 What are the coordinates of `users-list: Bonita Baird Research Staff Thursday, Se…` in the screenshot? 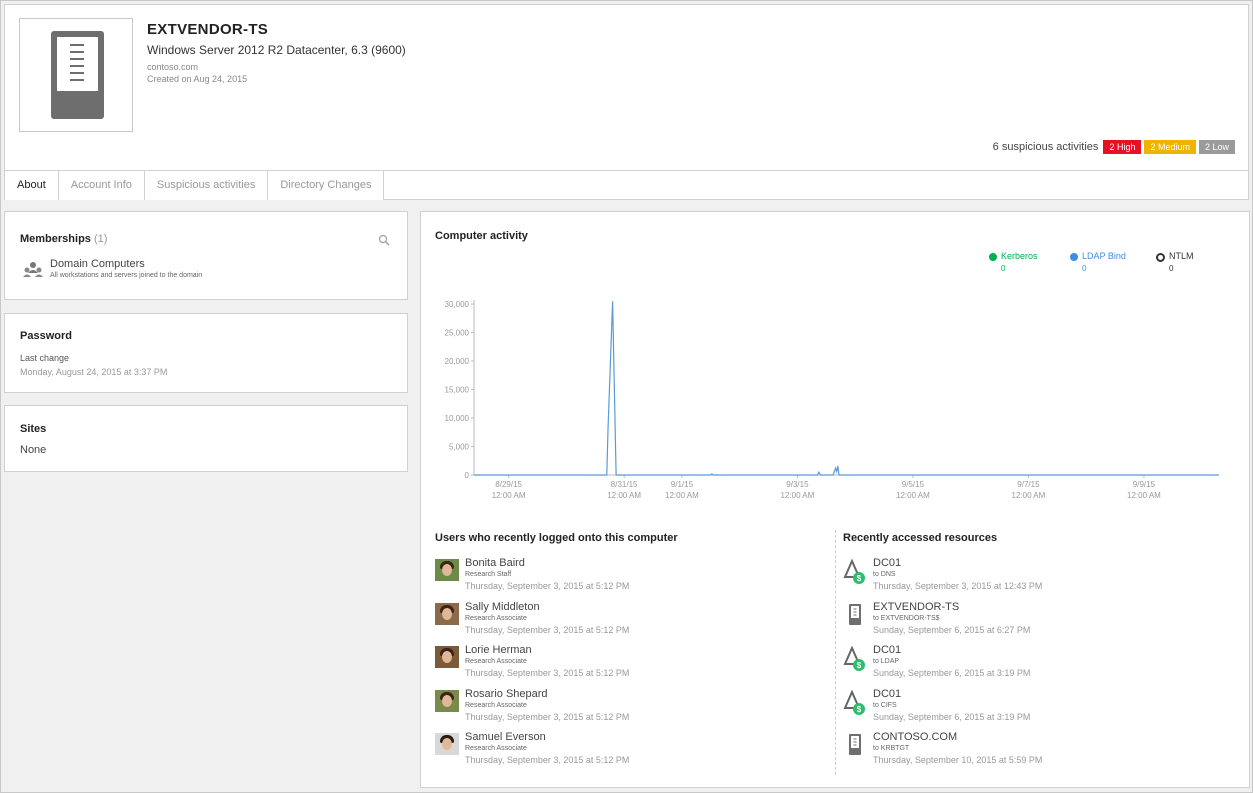 It's located at (630, 668).